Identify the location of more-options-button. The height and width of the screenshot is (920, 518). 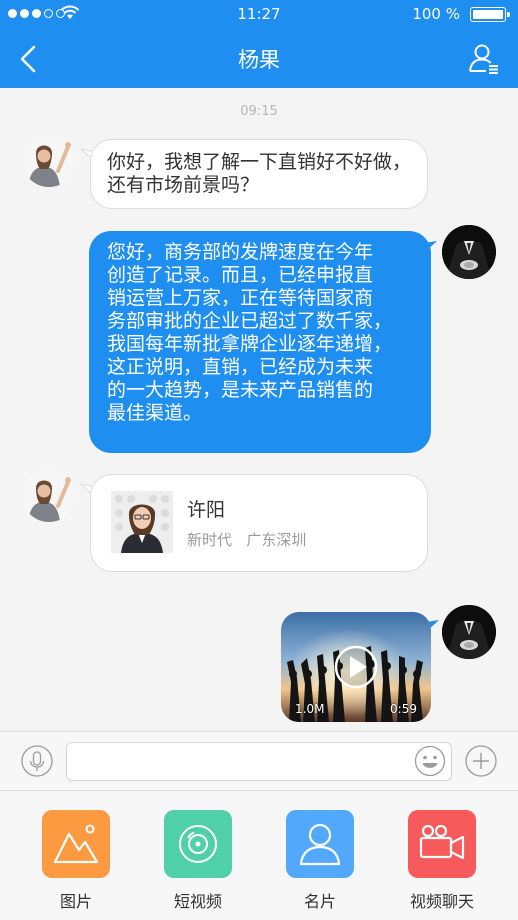
(481, 761).